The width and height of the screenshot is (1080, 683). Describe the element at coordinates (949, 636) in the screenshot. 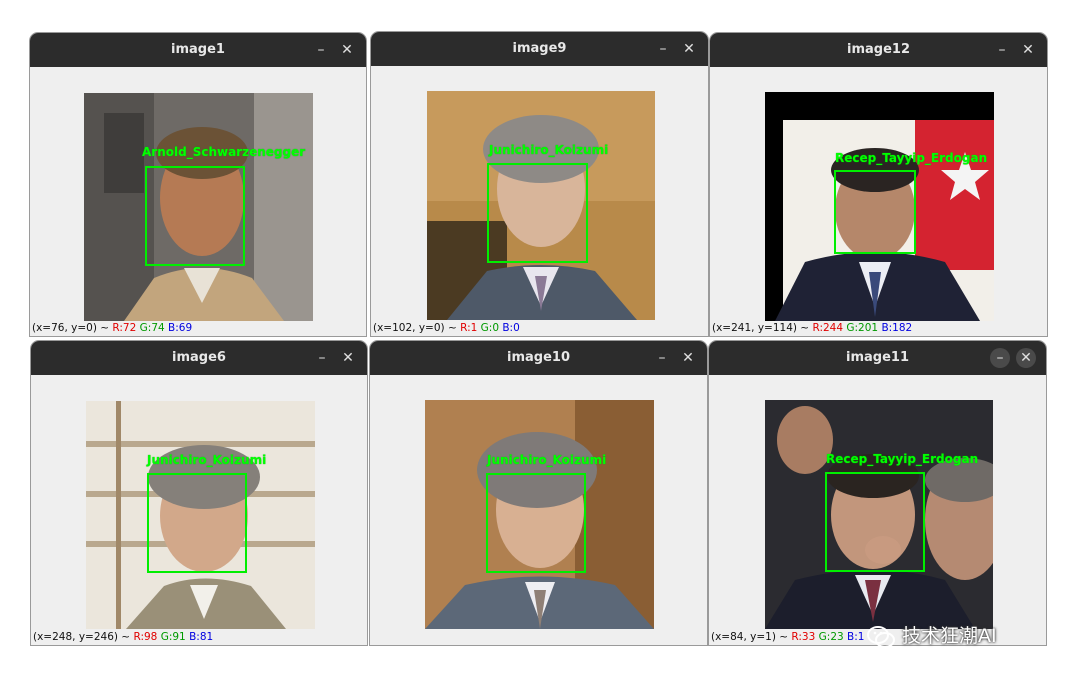

I see `watermark-text: 技术狂潮AI` at that location.